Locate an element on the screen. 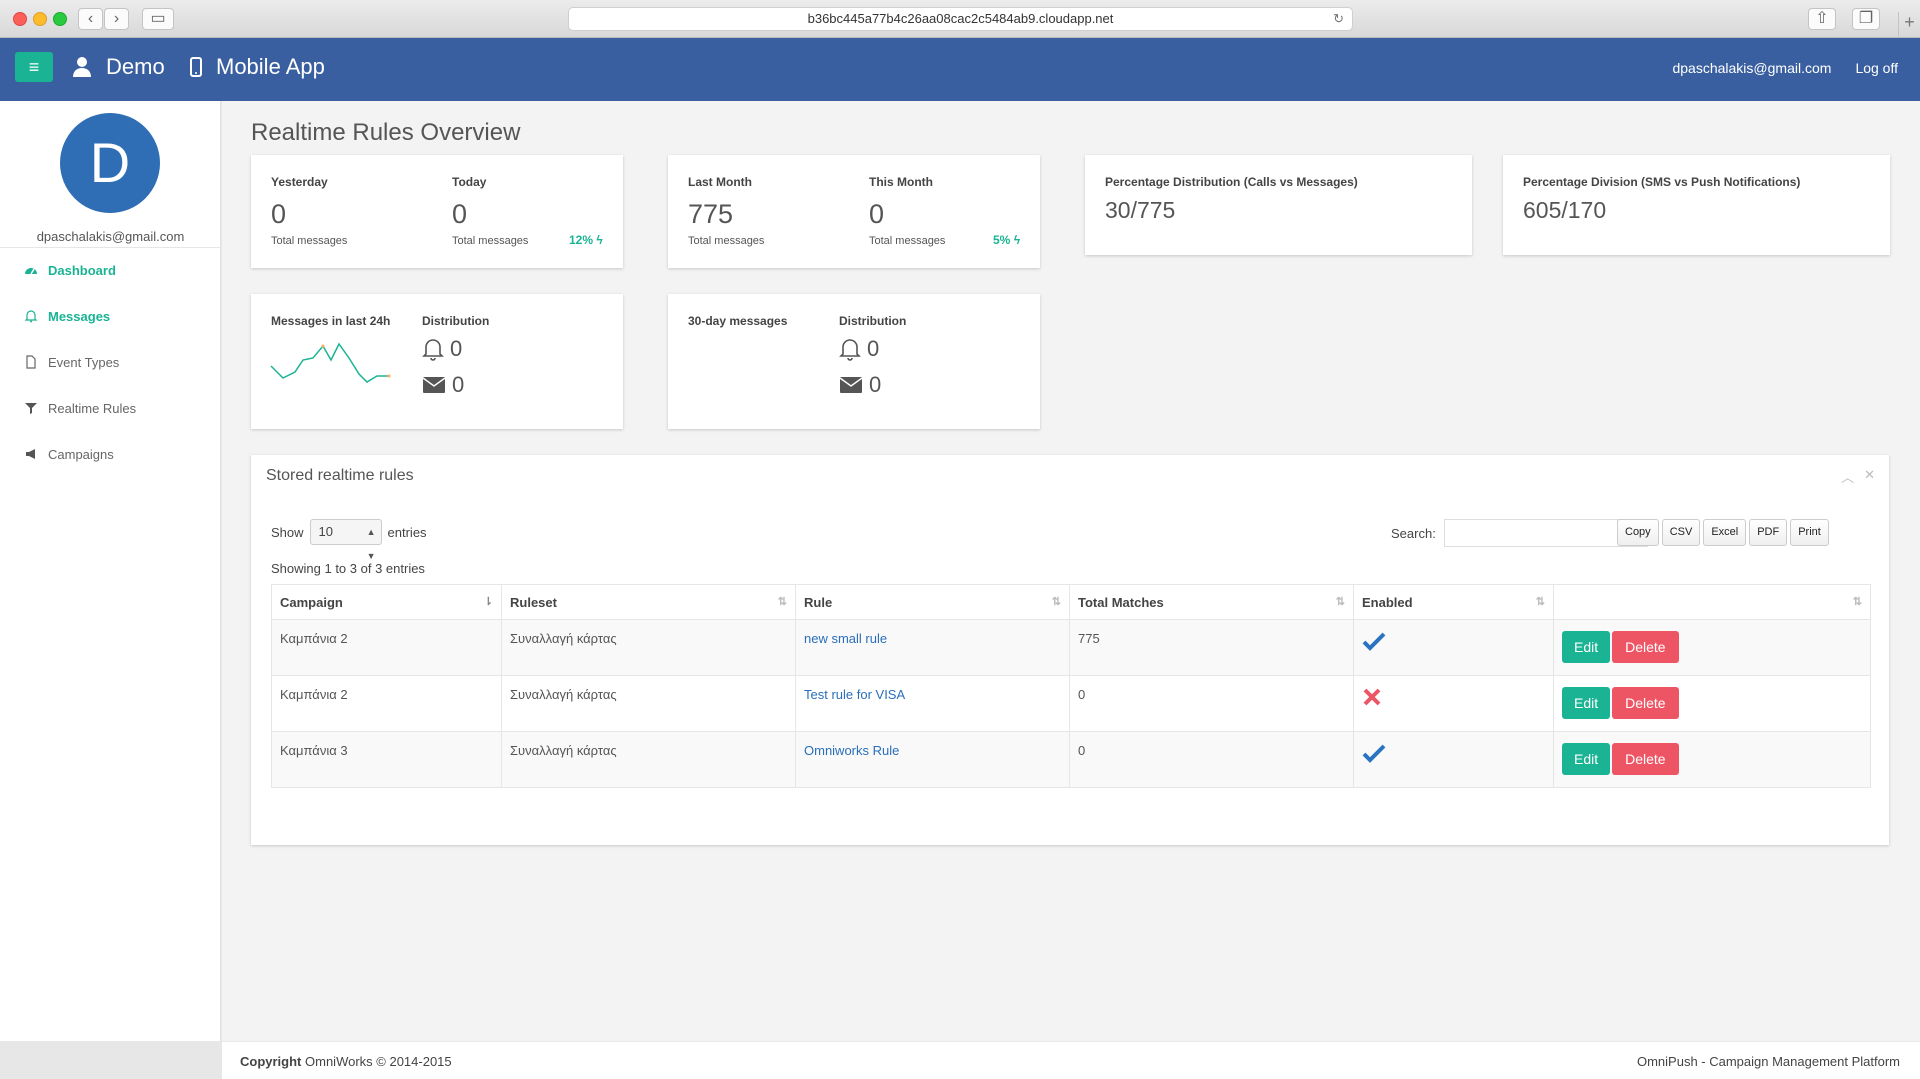 Image resolution: width=1920 pixels, height=1079 pixels. last24-bell-value: 0 is located at coordinates (456, 348).